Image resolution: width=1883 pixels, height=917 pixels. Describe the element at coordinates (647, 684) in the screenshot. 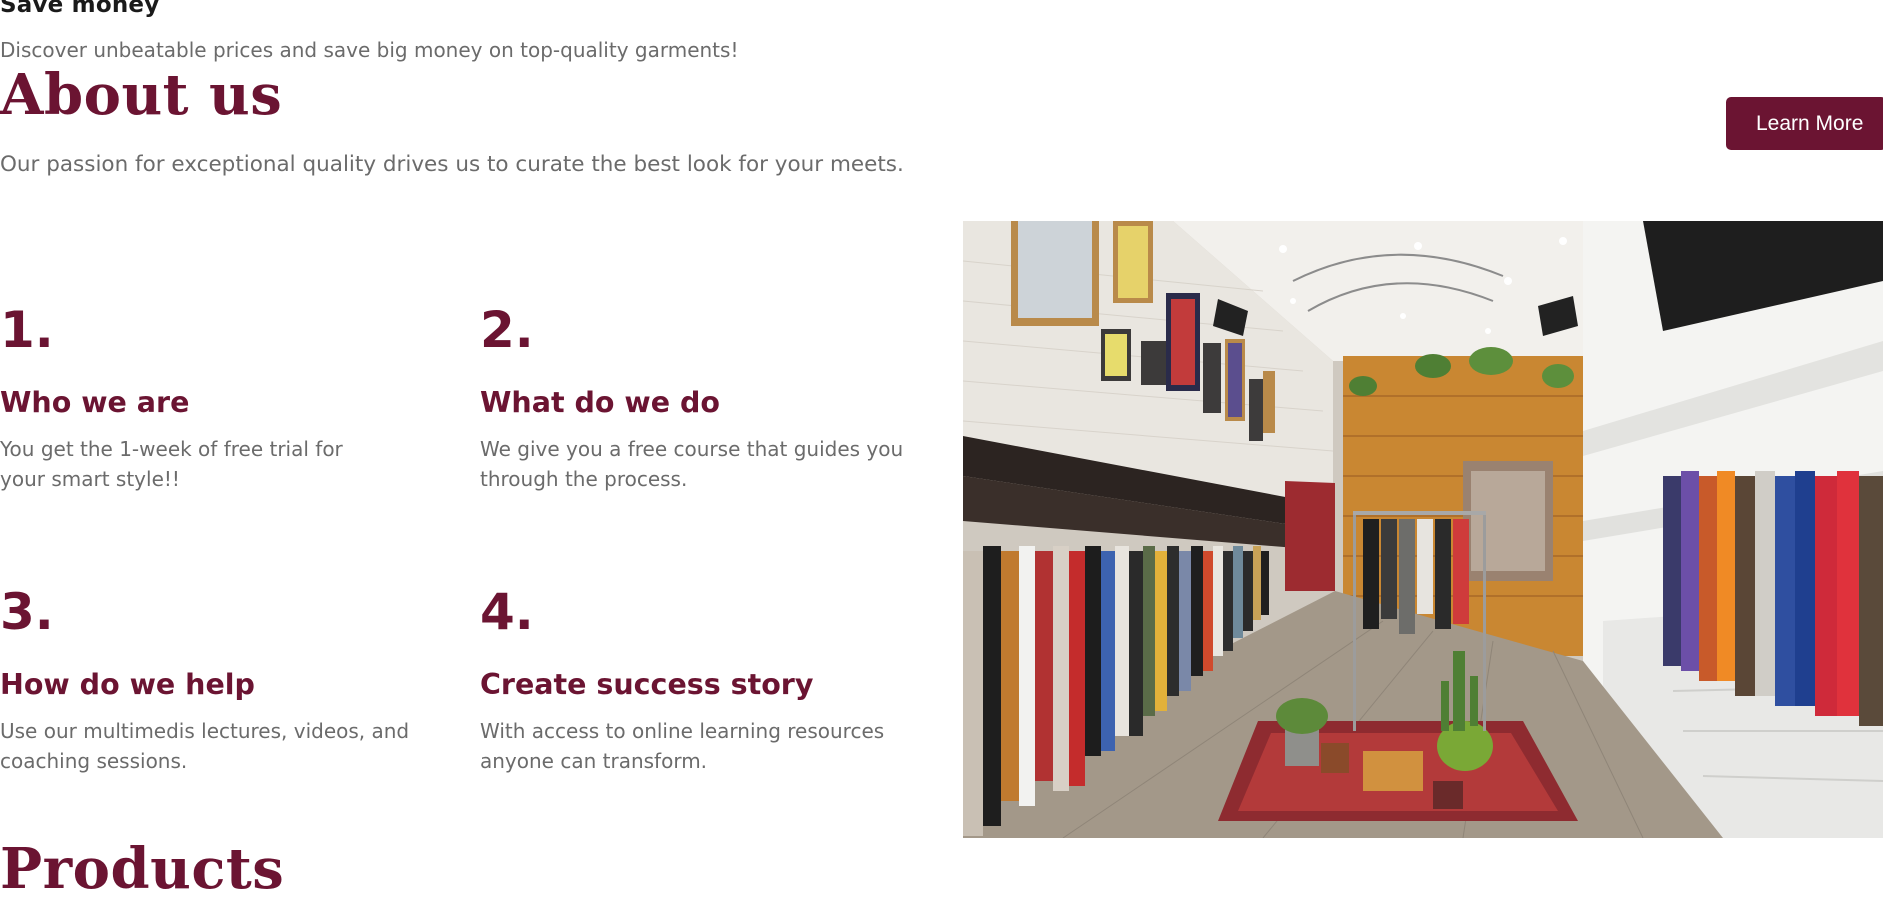

I see `step-title: Create success story` at that location.